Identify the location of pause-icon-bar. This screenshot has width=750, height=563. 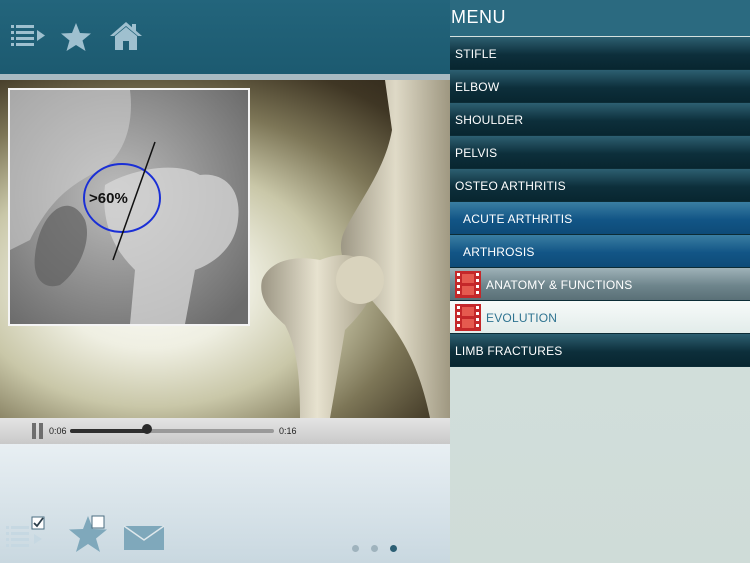
(41, 431).